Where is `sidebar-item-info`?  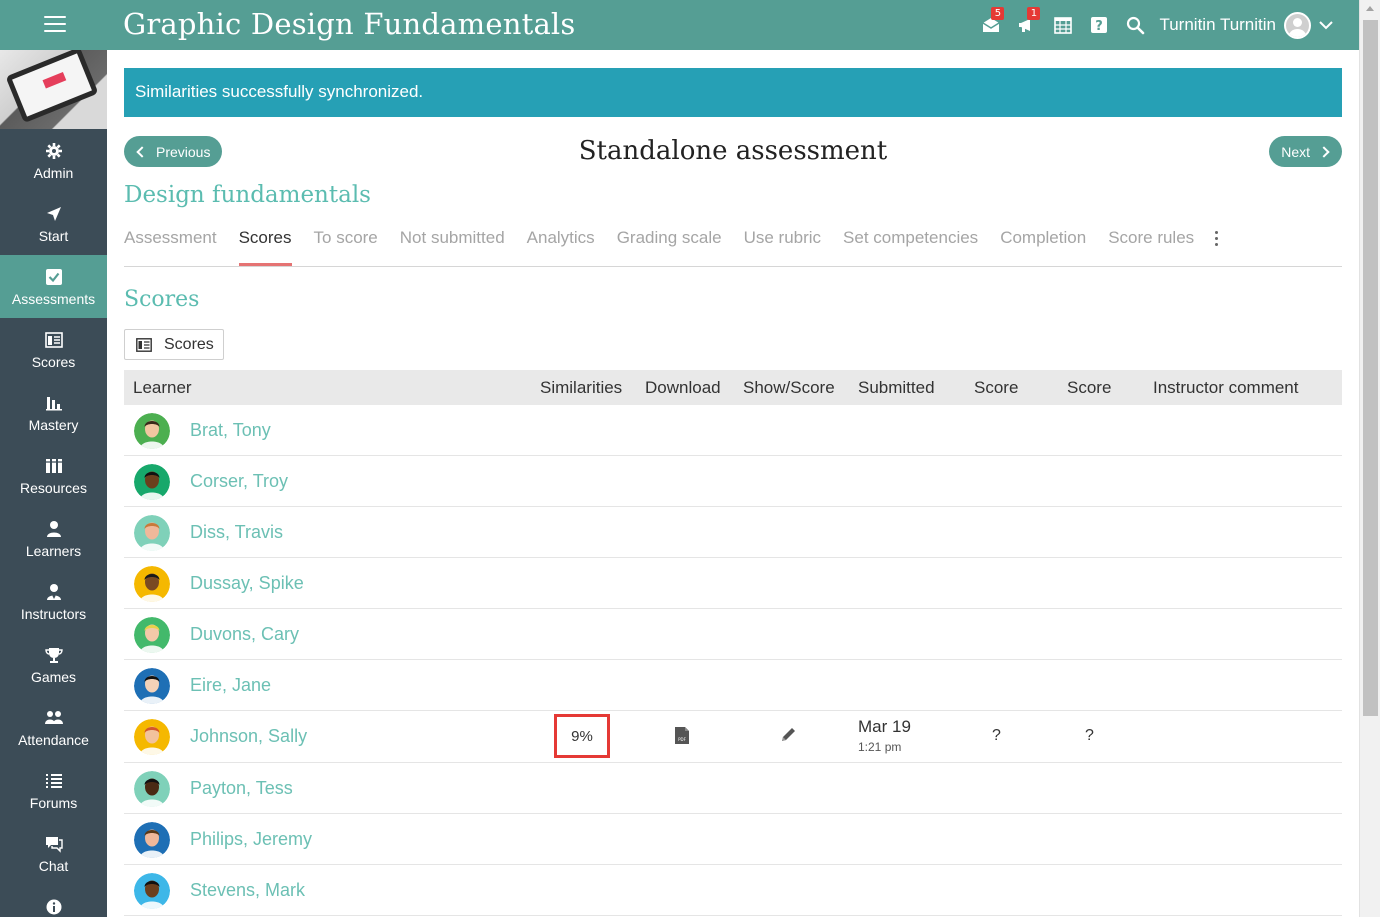 sidebar-item-info is located at coordinates (53, 900).